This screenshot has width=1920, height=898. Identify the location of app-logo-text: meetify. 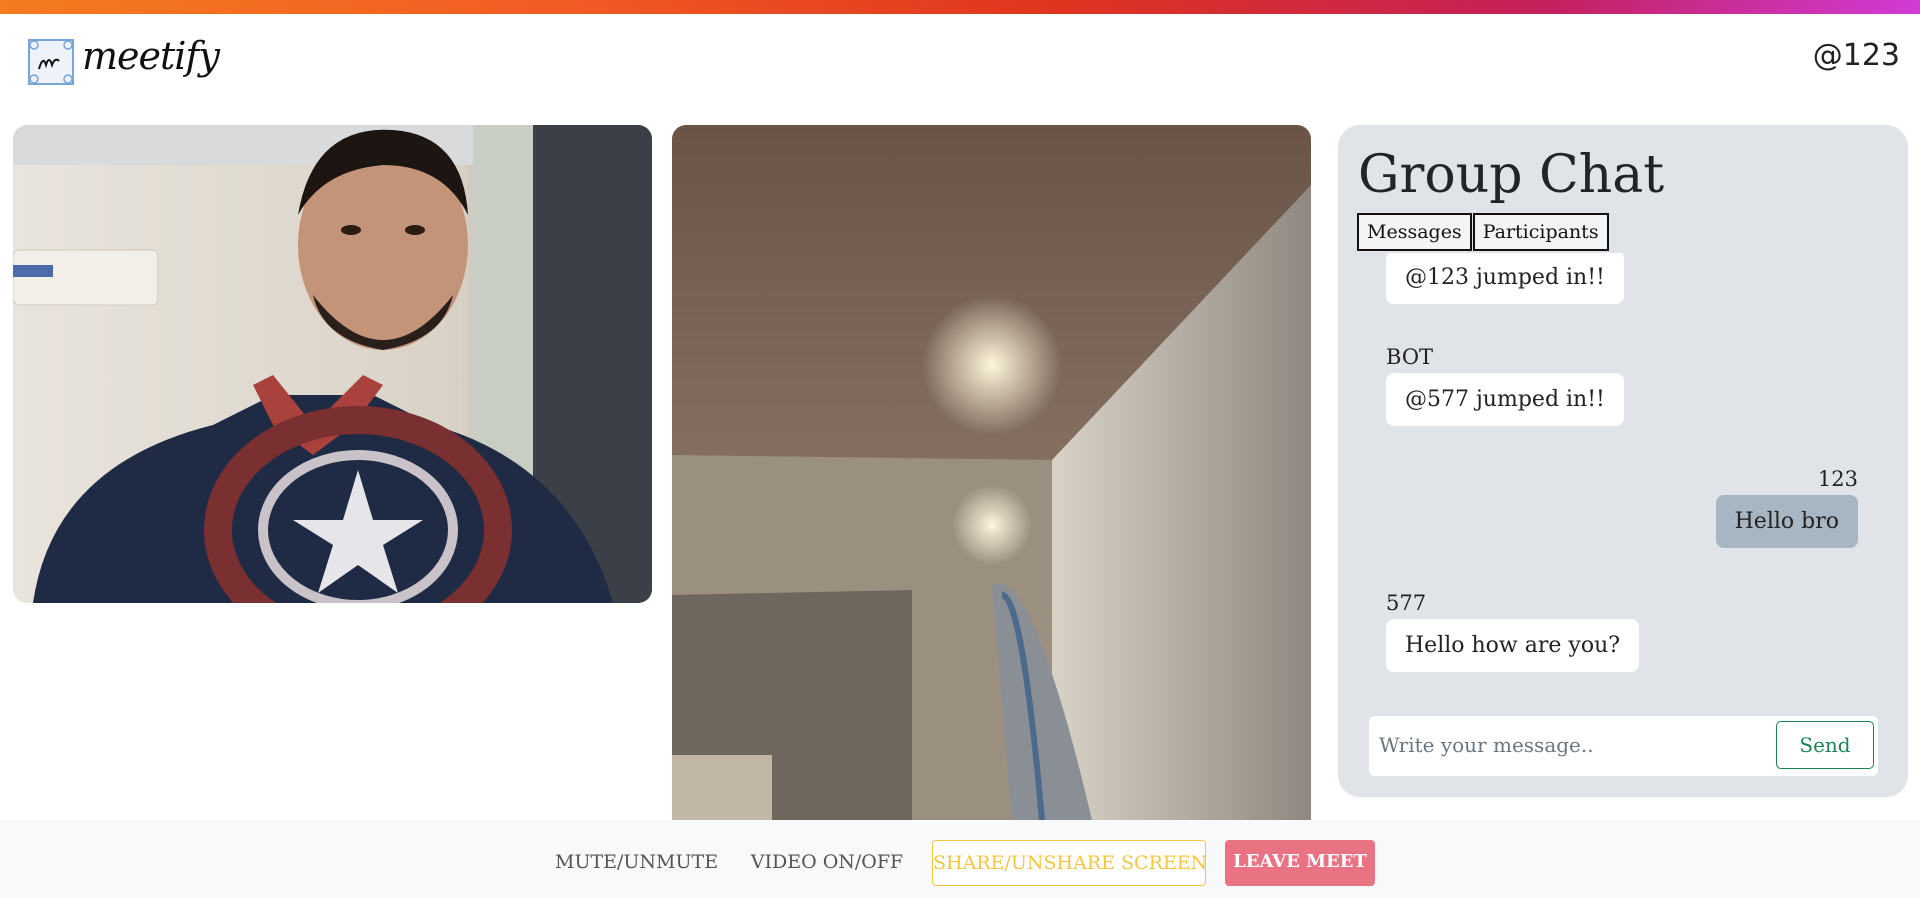
(151, 56).